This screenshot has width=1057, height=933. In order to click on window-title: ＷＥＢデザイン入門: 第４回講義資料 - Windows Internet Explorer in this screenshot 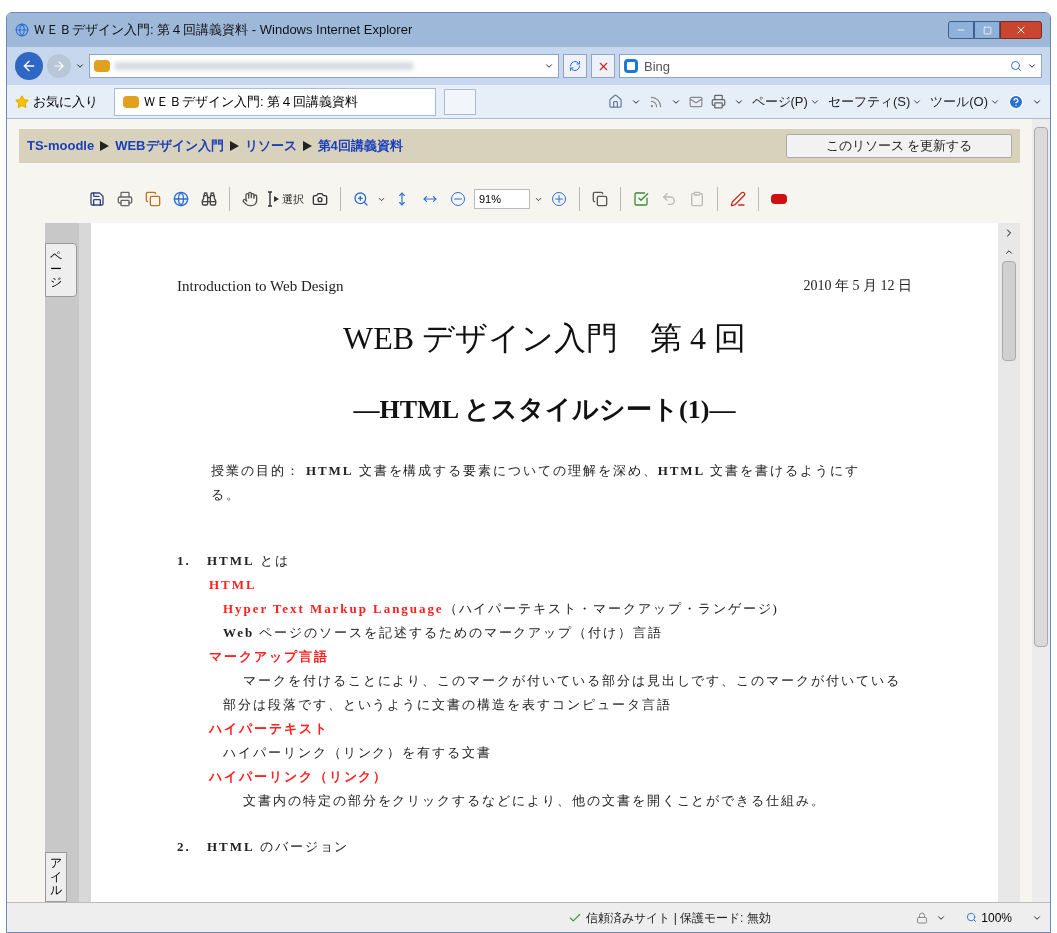, I will do `click(223, 30)`.